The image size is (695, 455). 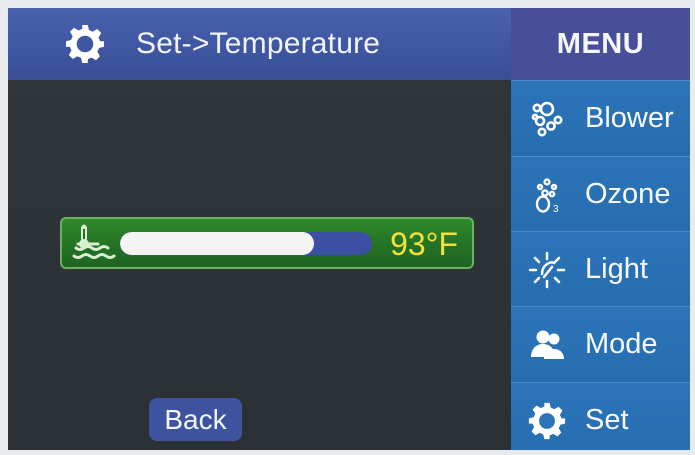 What do you see at coordinates (547, 195) in the screenshot?
I see `ozone-icon: 3` at bounding box center [547, 195].